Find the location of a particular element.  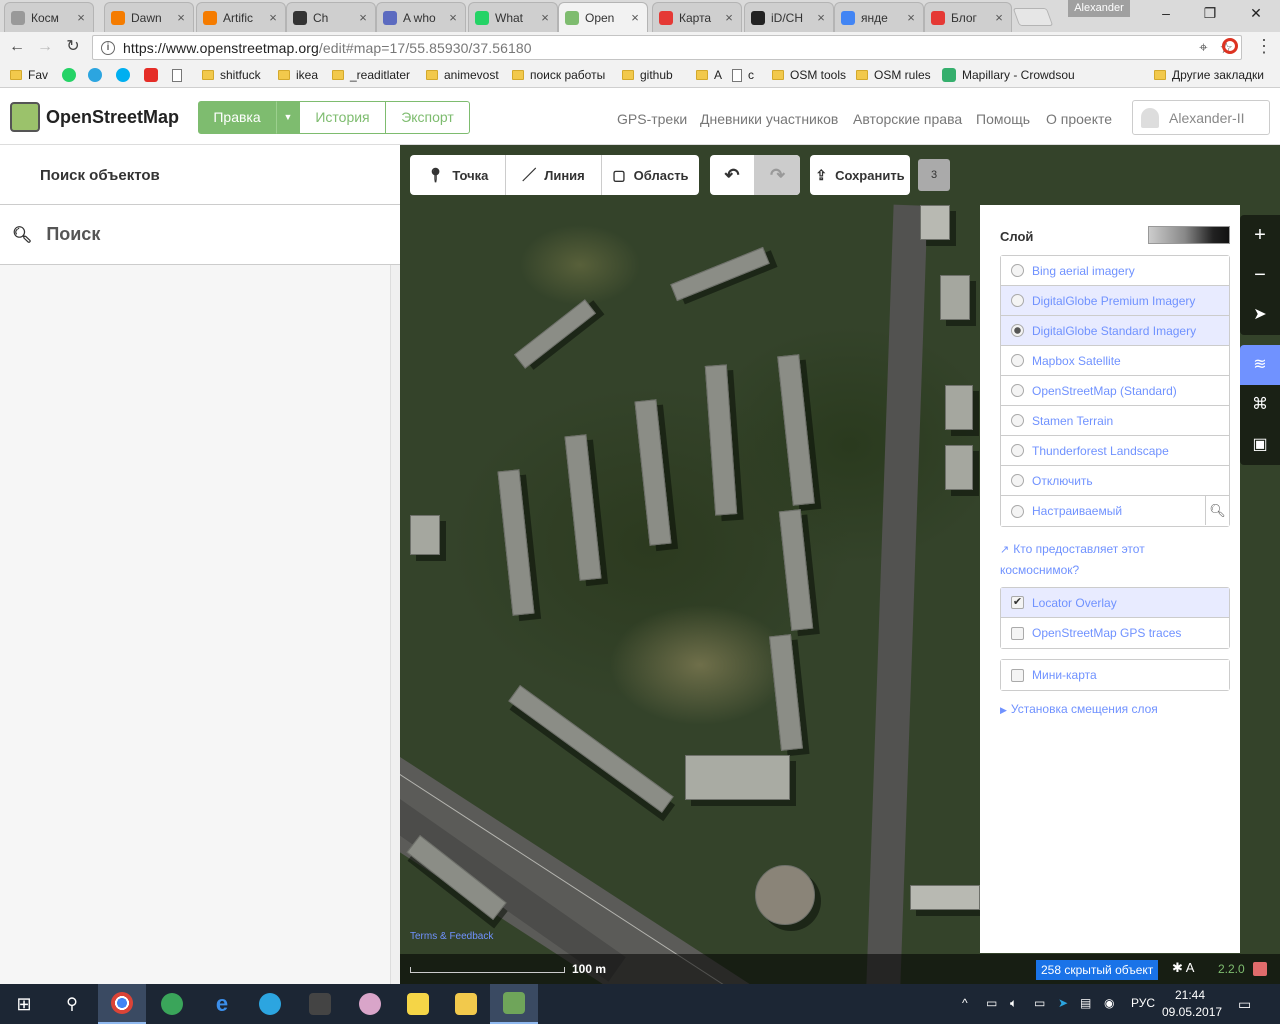

bookmark-item: Mapillary - Crowdsou is located at coordinates (1008, 75).